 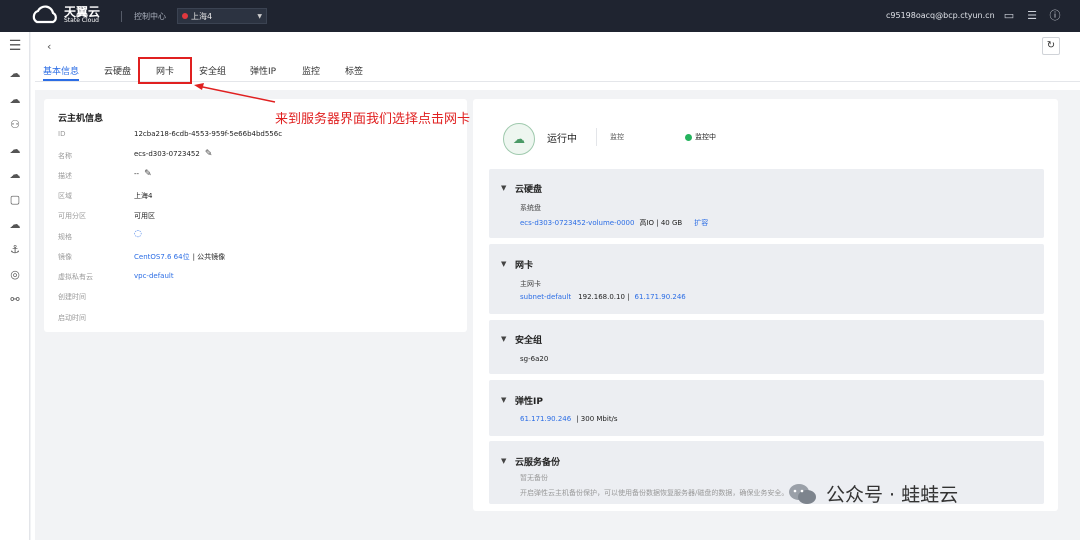 What do you see at coordinates (701, 223) in the screenshot?
I see `expand-link: 扩容` at bounding box center [701, 223].